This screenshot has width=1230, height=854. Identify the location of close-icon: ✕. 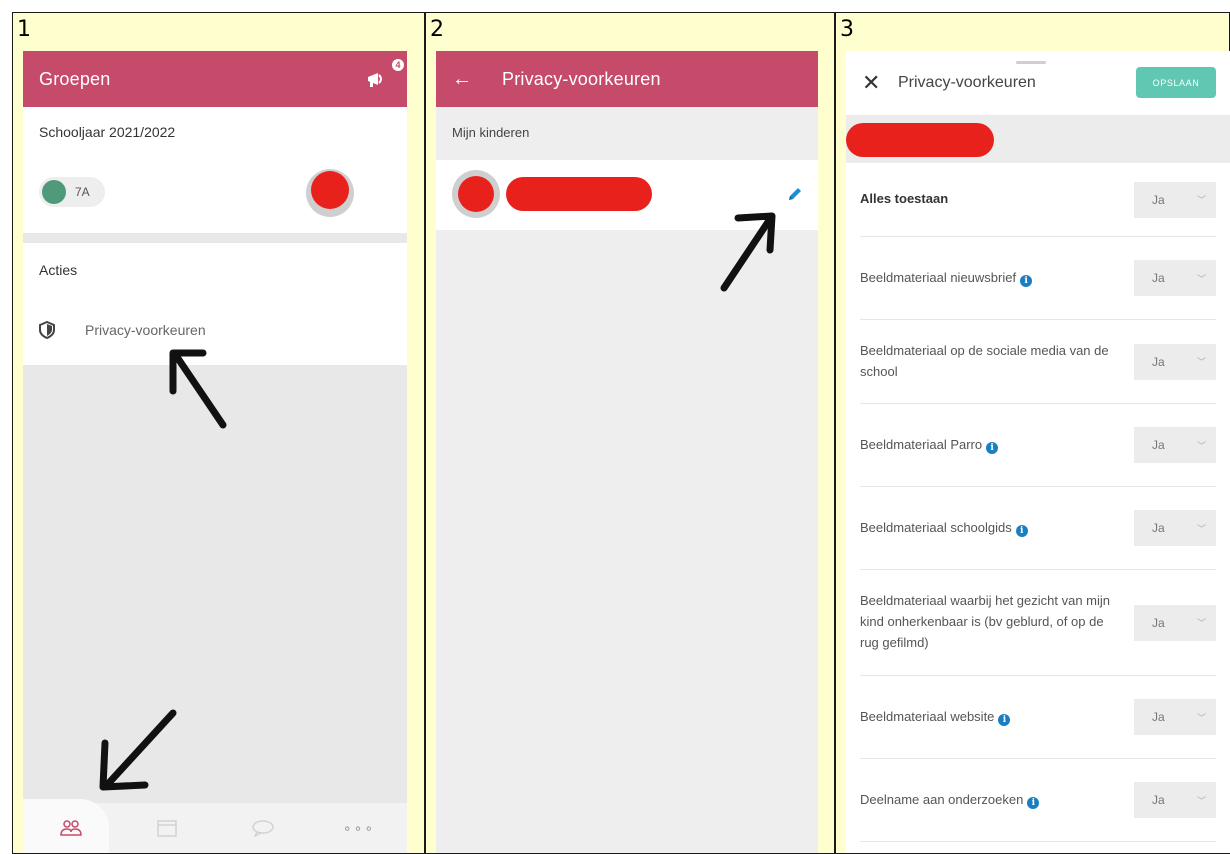
(873, 83).